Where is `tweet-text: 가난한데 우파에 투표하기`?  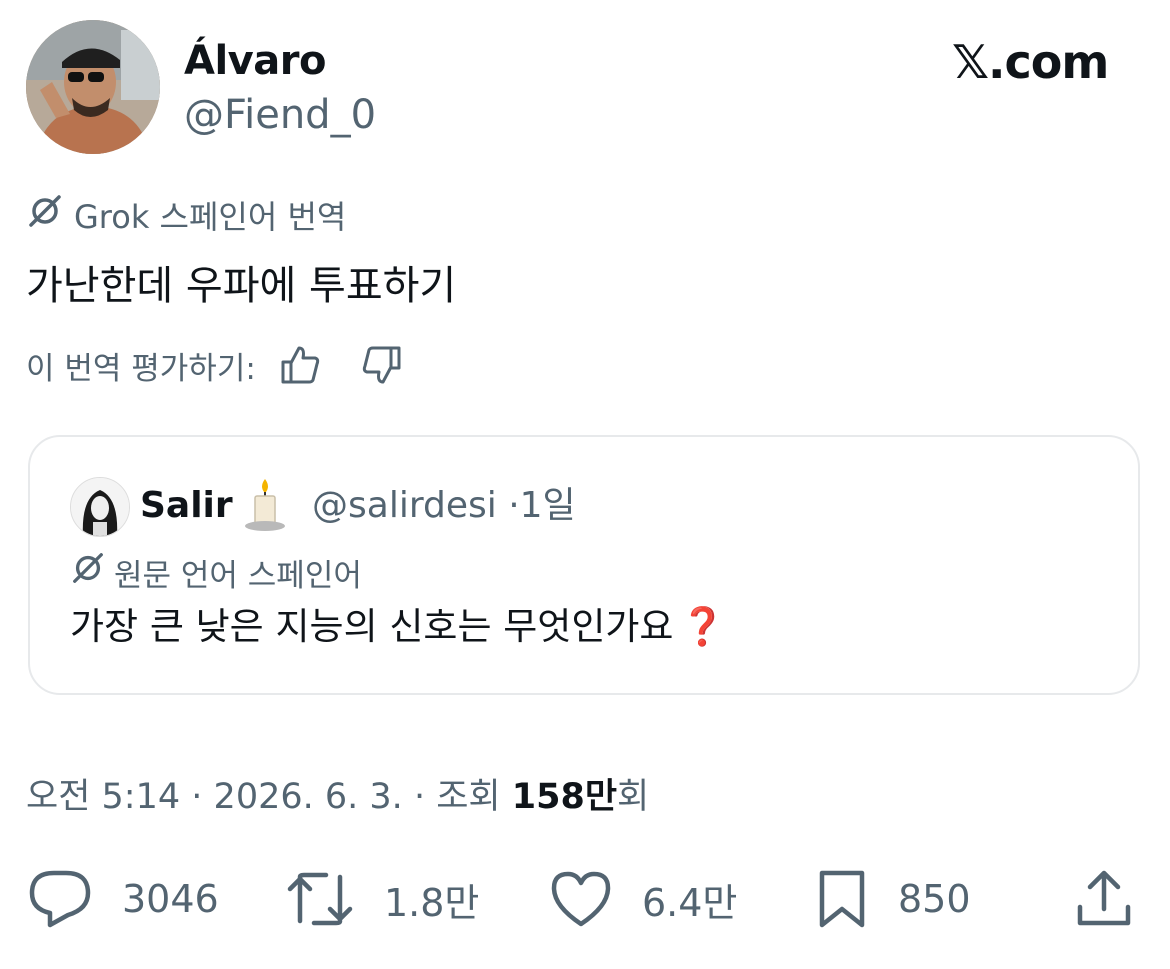 tweet-text: 가난한데 우파에 투표하기 is located at coordinates (241, 286).